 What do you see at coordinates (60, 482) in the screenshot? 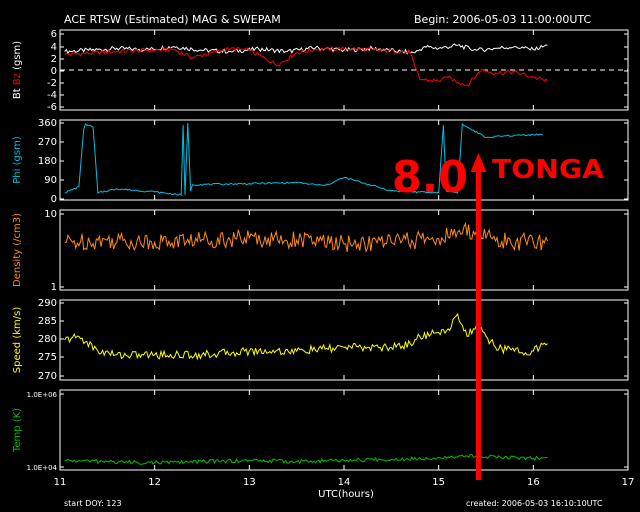
I see `x-tick-label: 11` at bounding box center [60, 482].